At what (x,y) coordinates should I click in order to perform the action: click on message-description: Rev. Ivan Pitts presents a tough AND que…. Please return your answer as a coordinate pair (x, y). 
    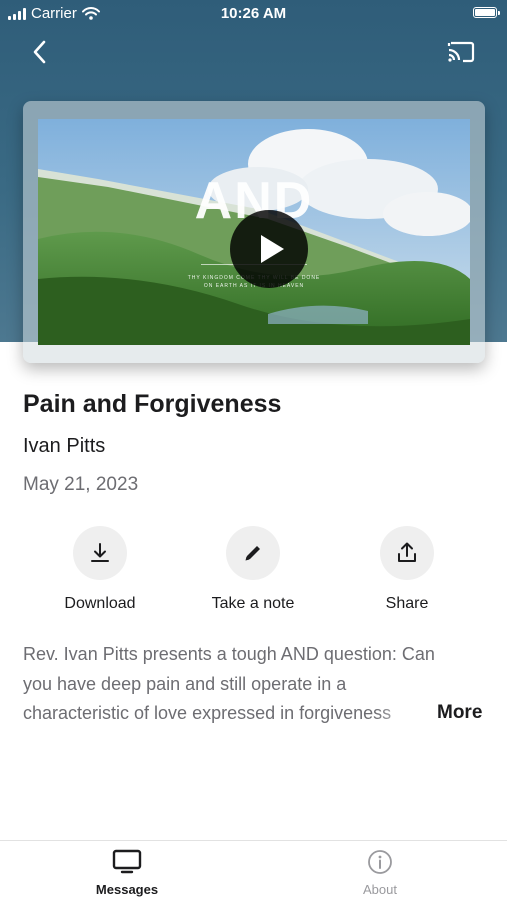
    Looking at the image, I should click on (238, 684).